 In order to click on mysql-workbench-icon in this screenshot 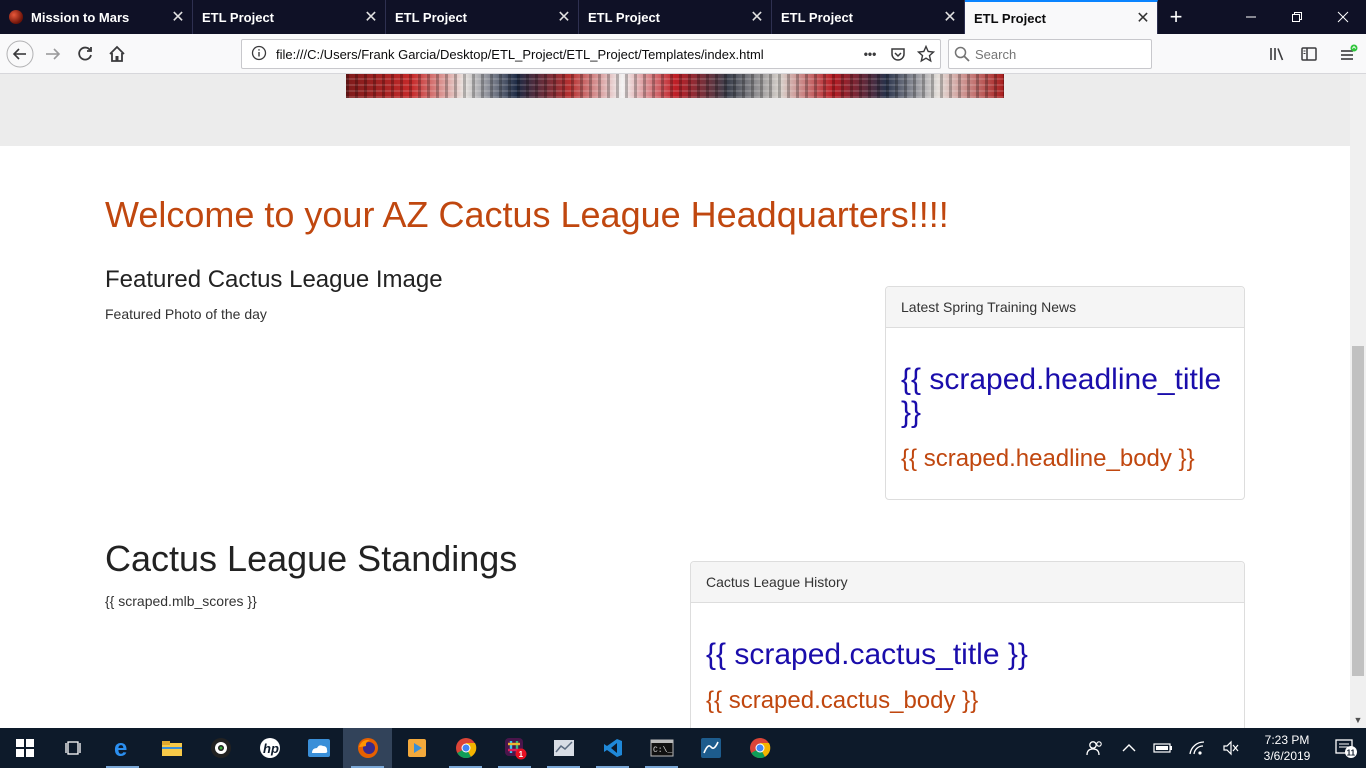, I will do `click(710, 748)`.